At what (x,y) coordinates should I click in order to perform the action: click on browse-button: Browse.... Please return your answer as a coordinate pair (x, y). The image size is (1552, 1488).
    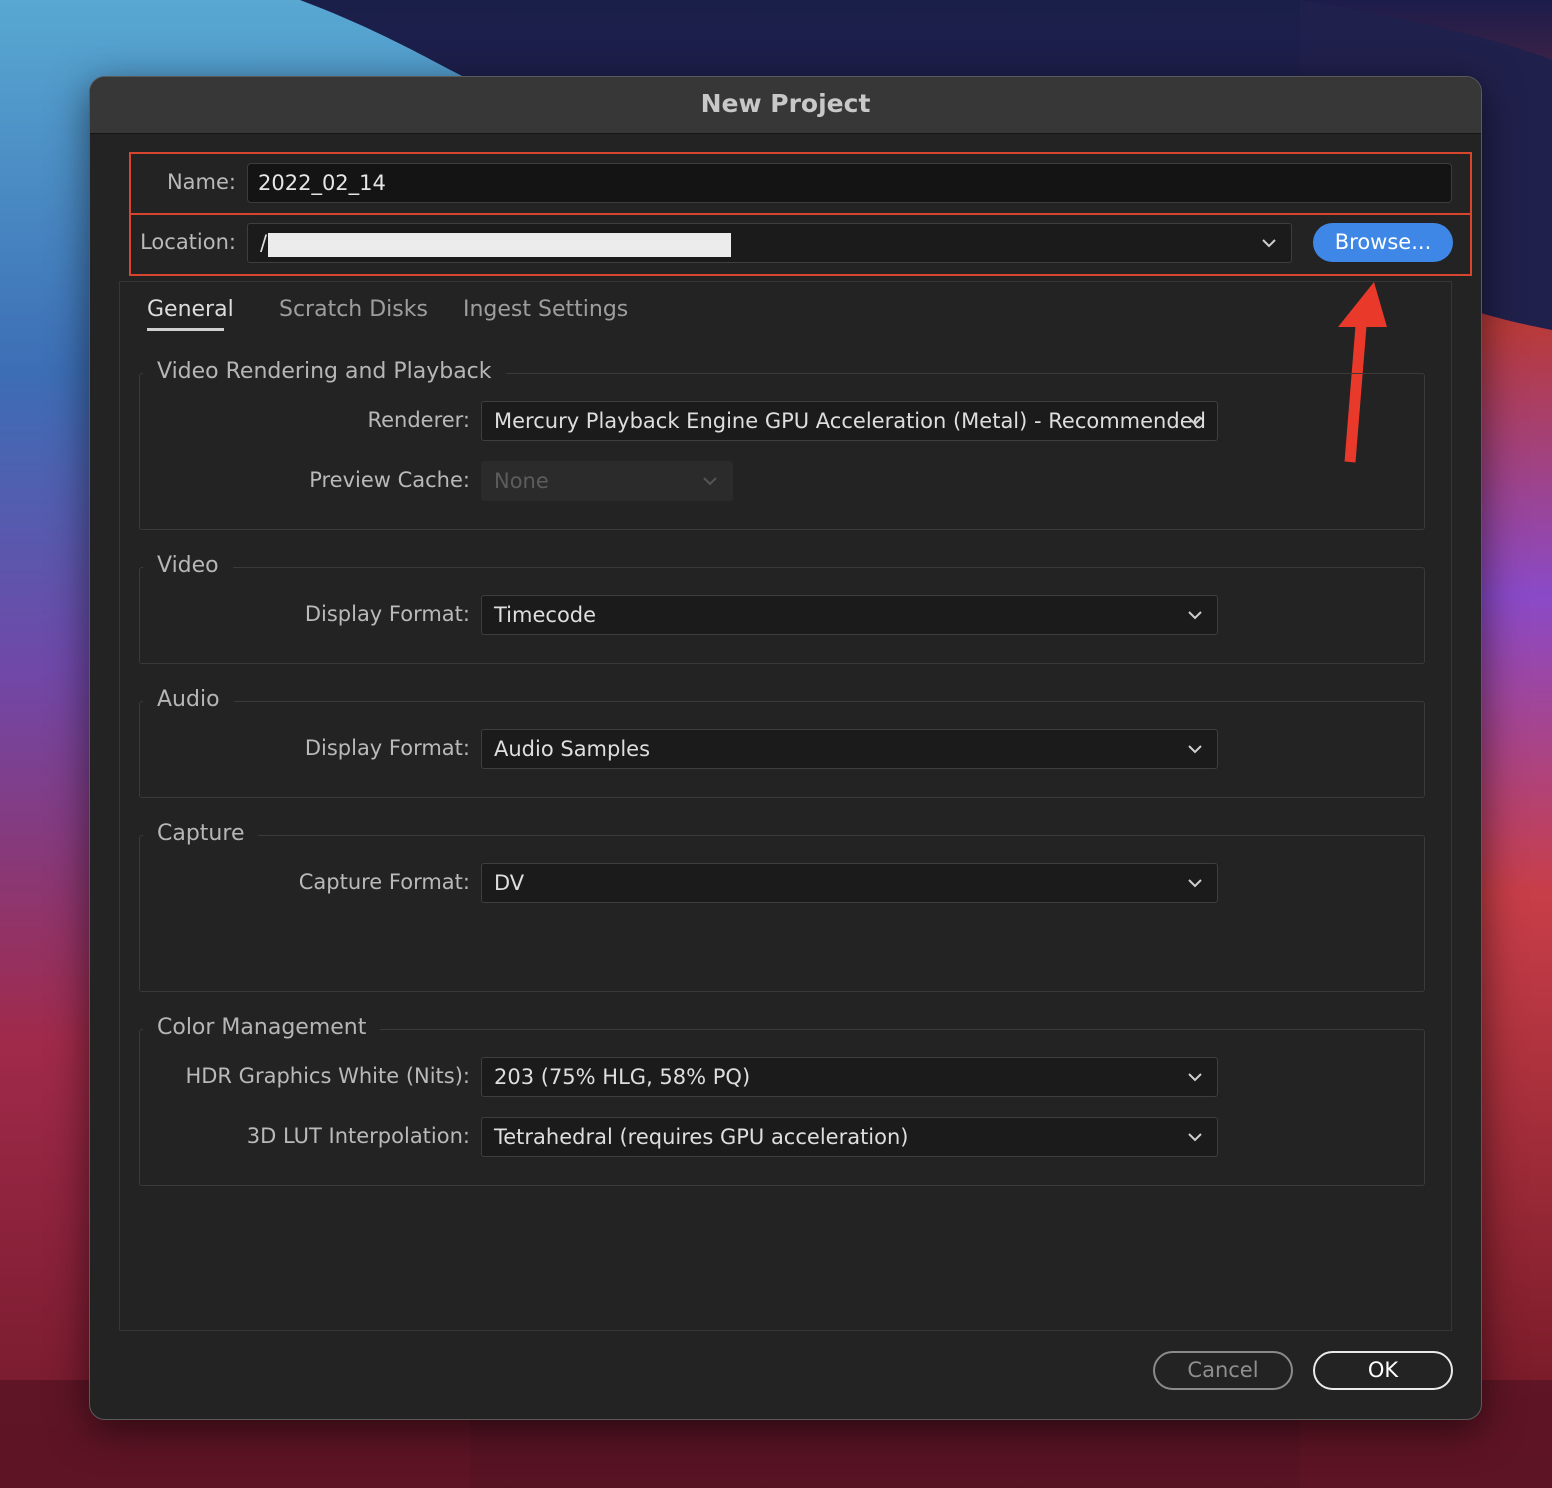
    Looking at the image, I should click on (1383, 242).